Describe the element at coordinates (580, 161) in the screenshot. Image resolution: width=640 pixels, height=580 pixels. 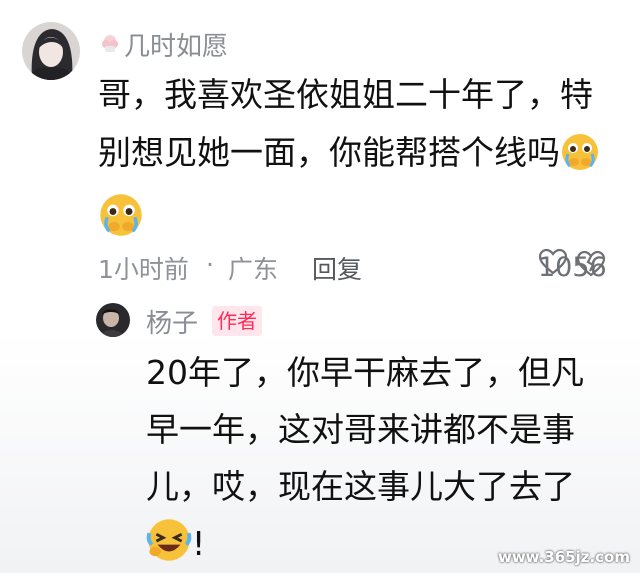
I see `pleading-face-emoji-icon` at that location.